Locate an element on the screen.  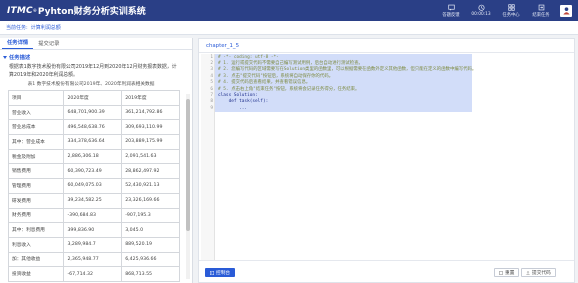
table-cell: 2,365,948.77 is located at coordinates (93, 259).